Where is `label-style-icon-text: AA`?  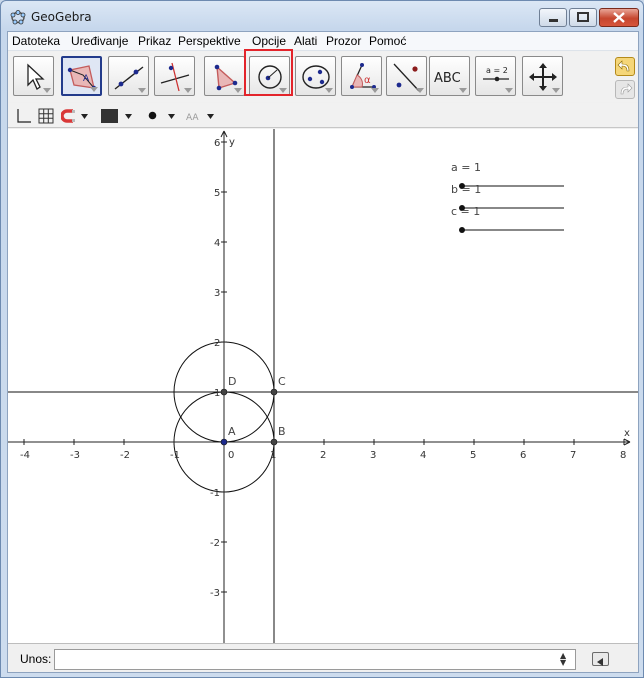 label-style-icon-text: AA is located at coordinates (192, 118).